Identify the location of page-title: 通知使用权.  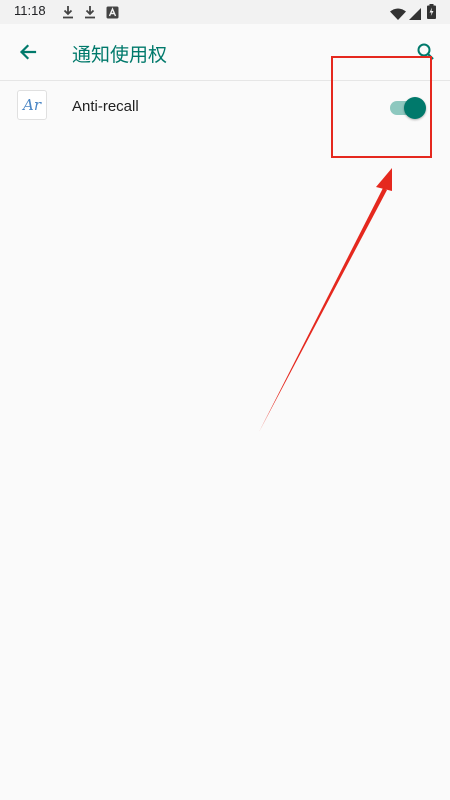
(120, 55).